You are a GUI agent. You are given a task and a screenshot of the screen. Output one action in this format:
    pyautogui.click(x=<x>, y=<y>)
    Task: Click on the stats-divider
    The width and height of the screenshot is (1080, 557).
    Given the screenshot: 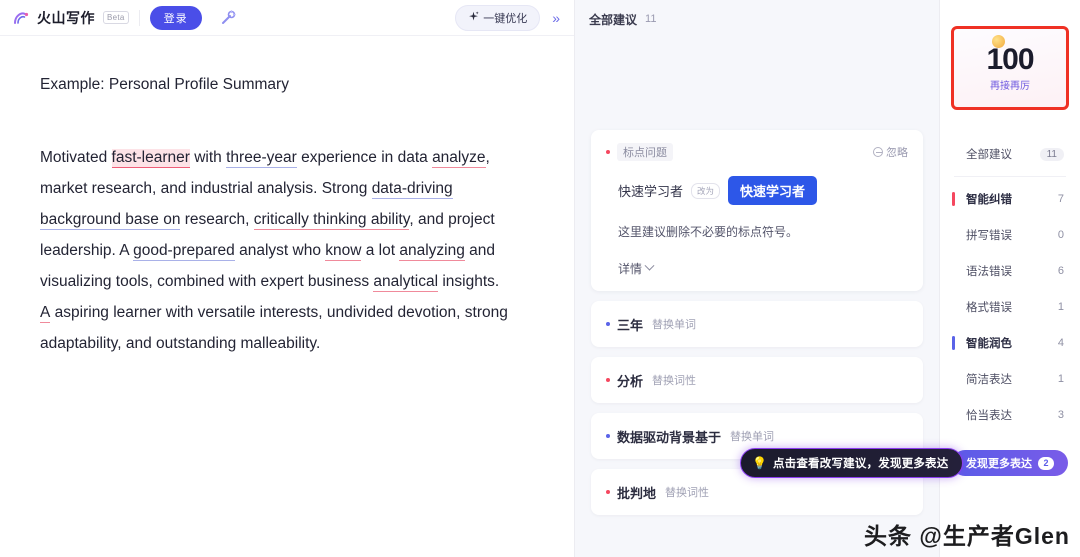 What is the action you would take?
    pyautogui.click(x=1010, y=176)
    